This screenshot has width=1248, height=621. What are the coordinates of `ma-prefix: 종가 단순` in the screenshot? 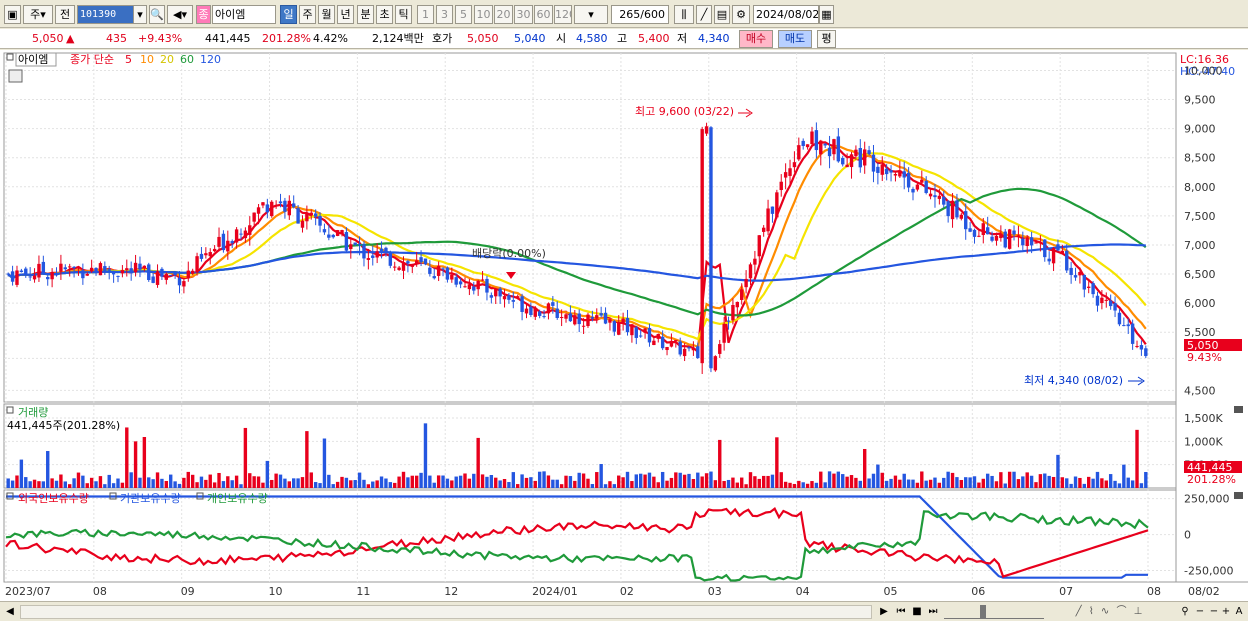 It's located at (92, 59).